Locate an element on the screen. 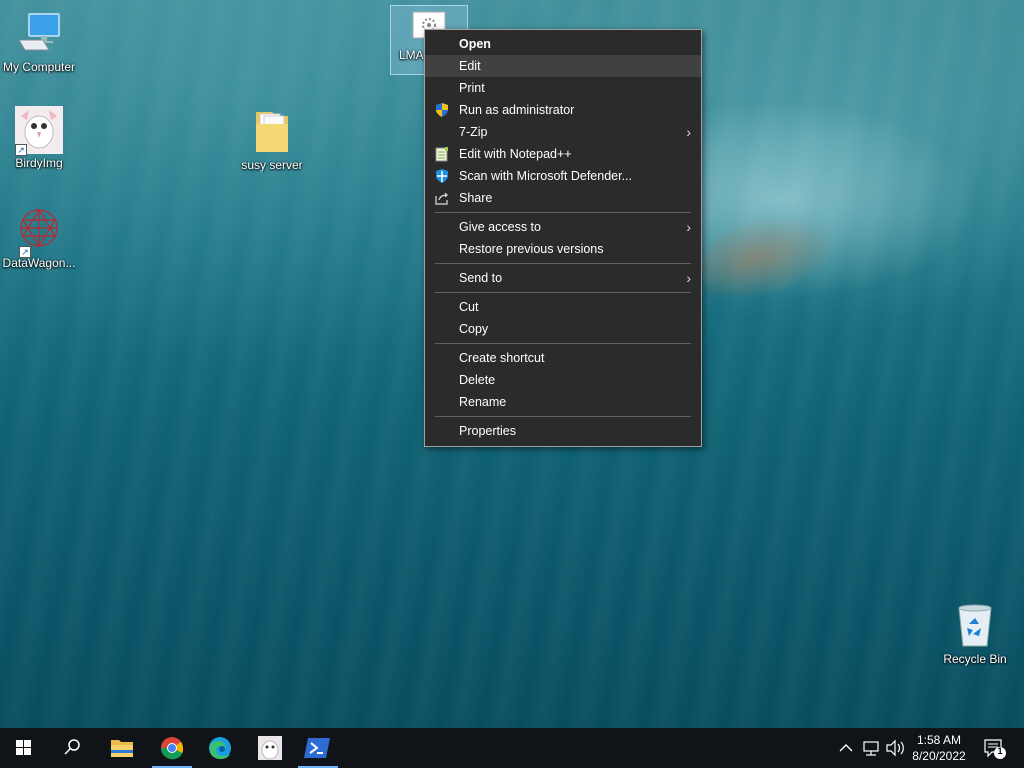 This screenshot has height=768, width=1024. image-shortcut-icon: ↗ is located at coordinates (39, 131).